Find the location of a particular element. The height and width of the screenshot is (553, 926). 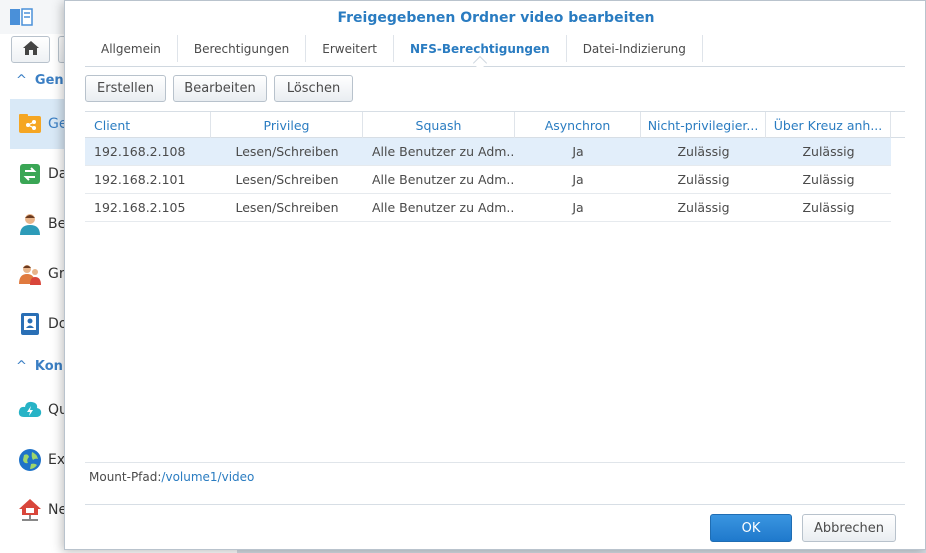

tab-nfs-permissions: NFS-Berechtigungen is located at coordinates (480, 53).